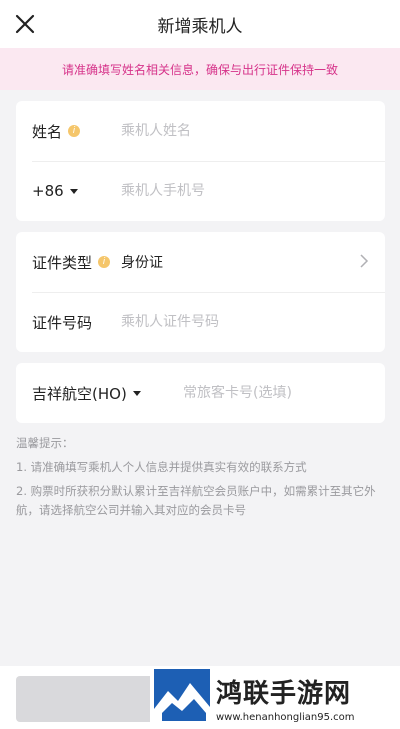 The height and width of the screenshot is (729, 400). I want to click on watermark-title: 鸿联手游网, so click(284, 693).